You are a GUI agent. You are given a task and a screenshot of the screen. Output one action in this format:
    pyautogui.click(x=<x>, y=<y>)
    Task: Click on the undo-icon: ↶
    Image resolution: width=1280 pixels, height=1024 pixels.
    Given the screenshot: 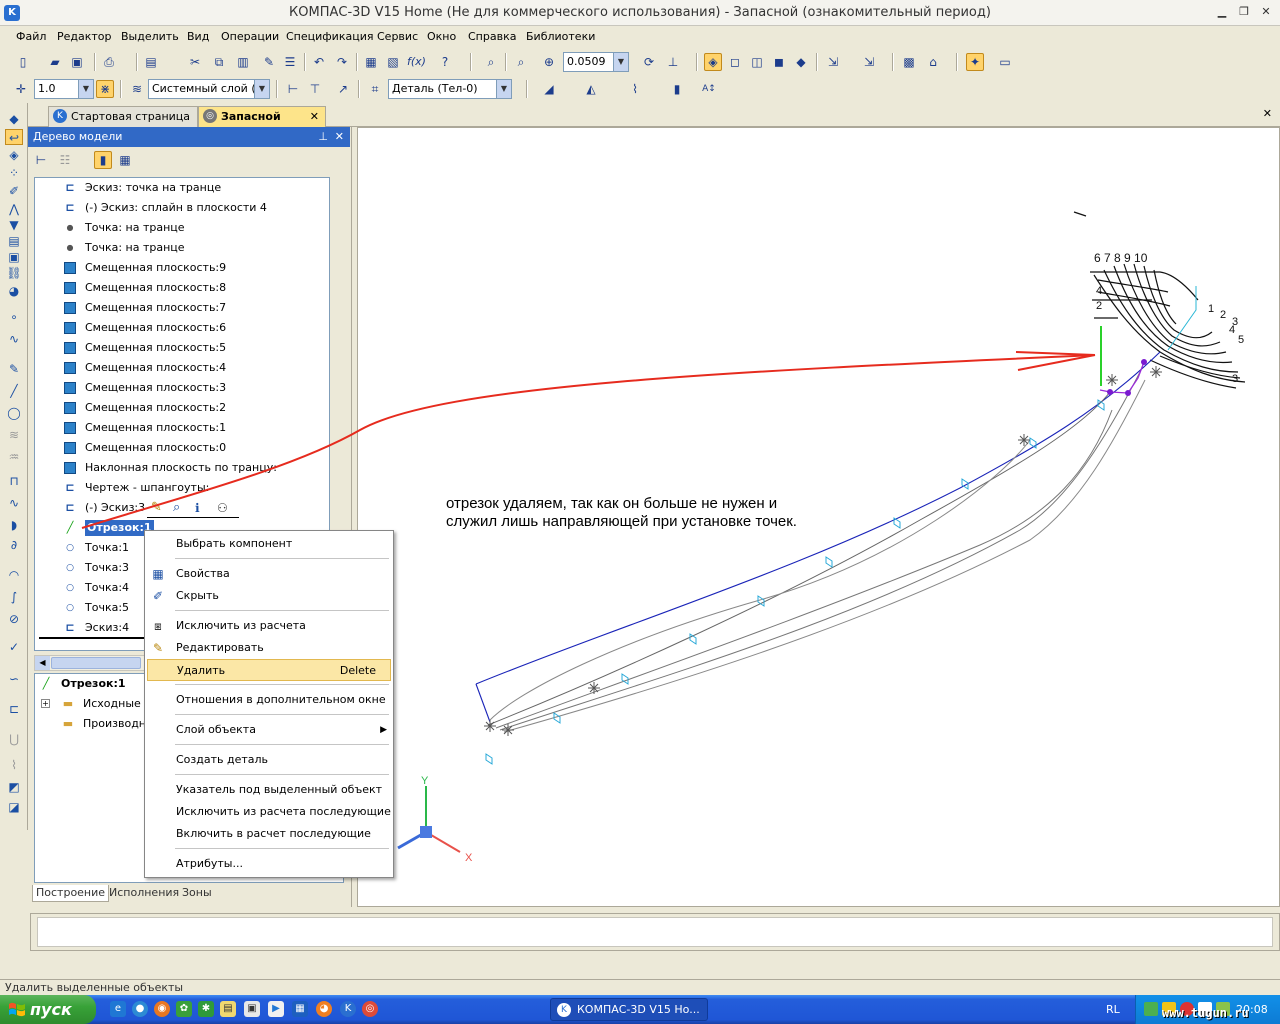 What is the action you would take?
    pyautogui.click(x=319, y=62)
    